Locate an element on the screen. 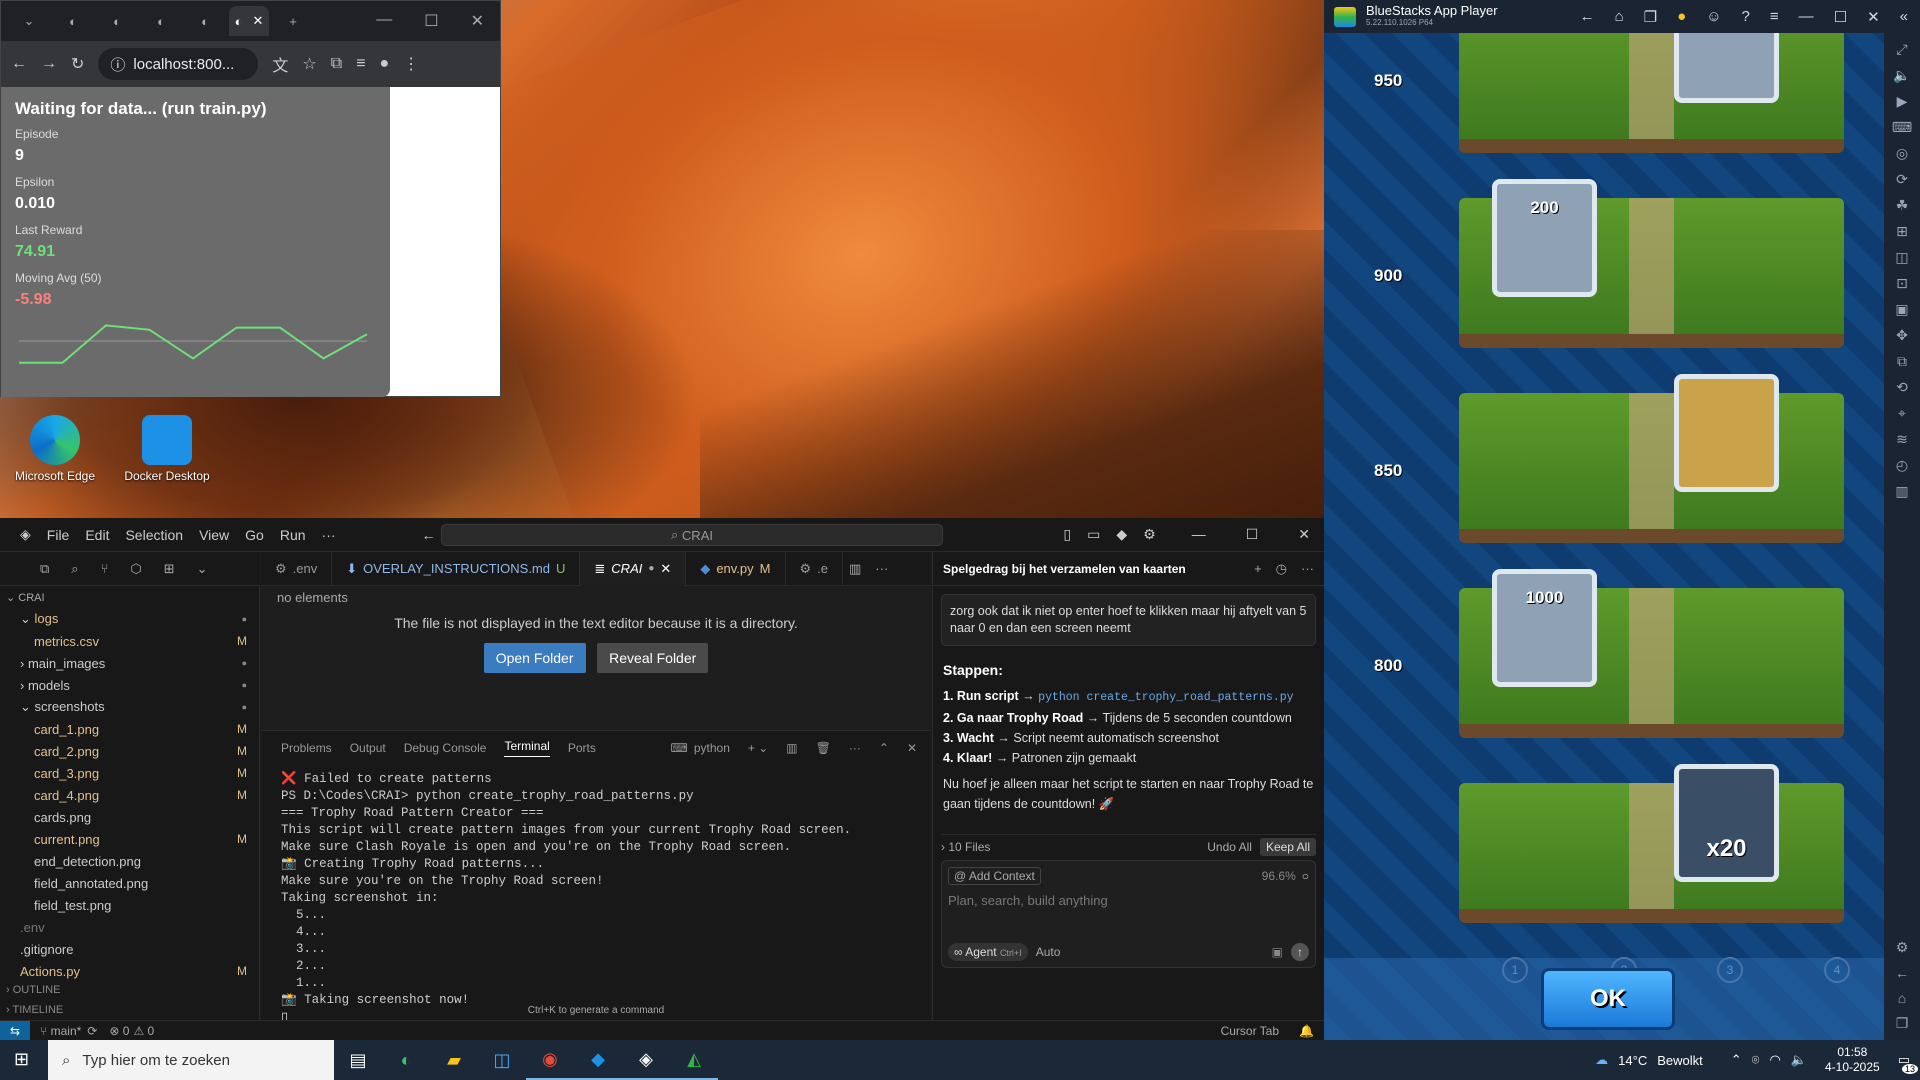 Image resolution: width=1920 pixels, height=1080 pixels. tab-output: Output is located at coordinates (368, 748).